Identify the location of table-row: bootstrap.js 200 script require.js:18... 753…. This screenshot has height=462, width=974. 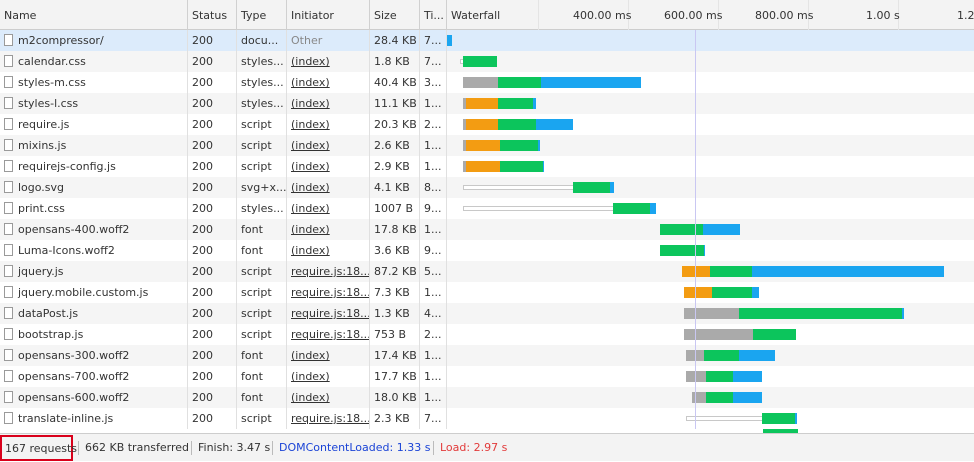
(487, 334).